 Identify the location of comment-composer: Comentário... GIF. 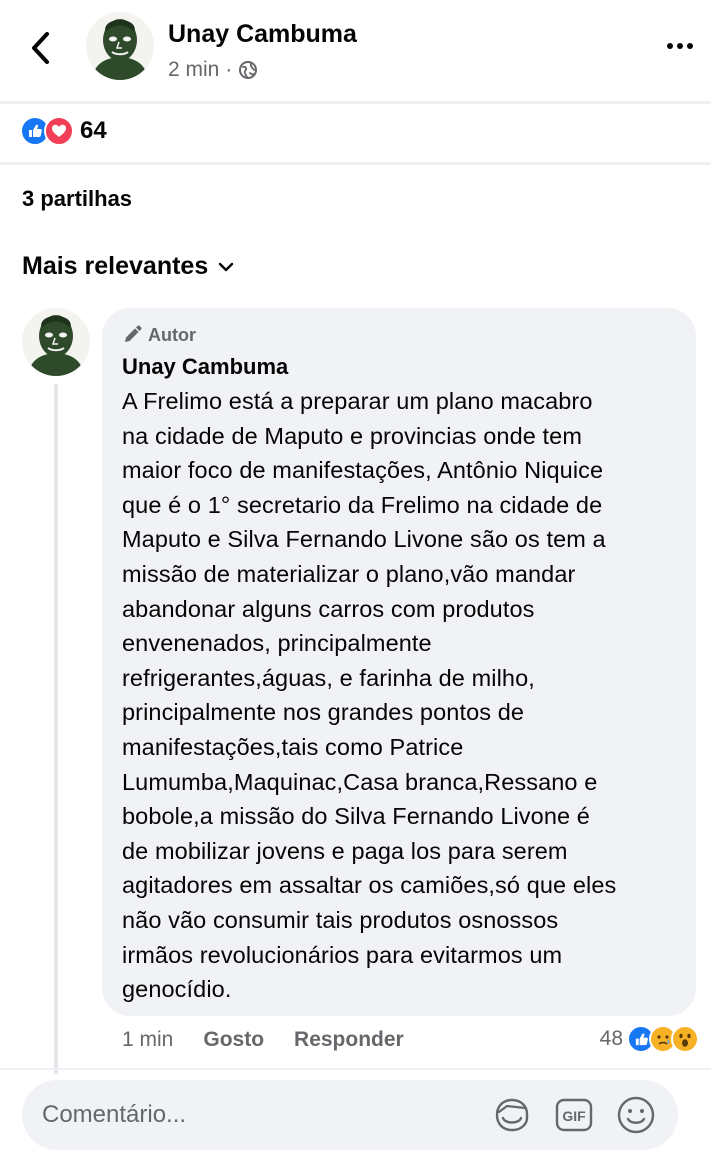
(350, 1115).